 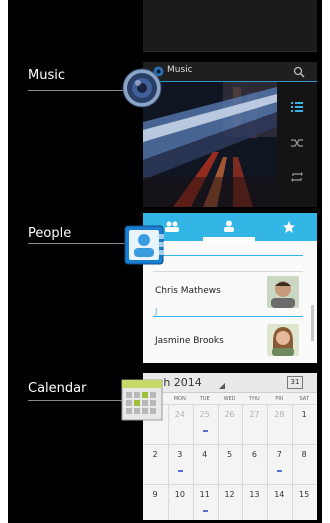 I want to click on repeat-icon, so click(x=297, y=177).